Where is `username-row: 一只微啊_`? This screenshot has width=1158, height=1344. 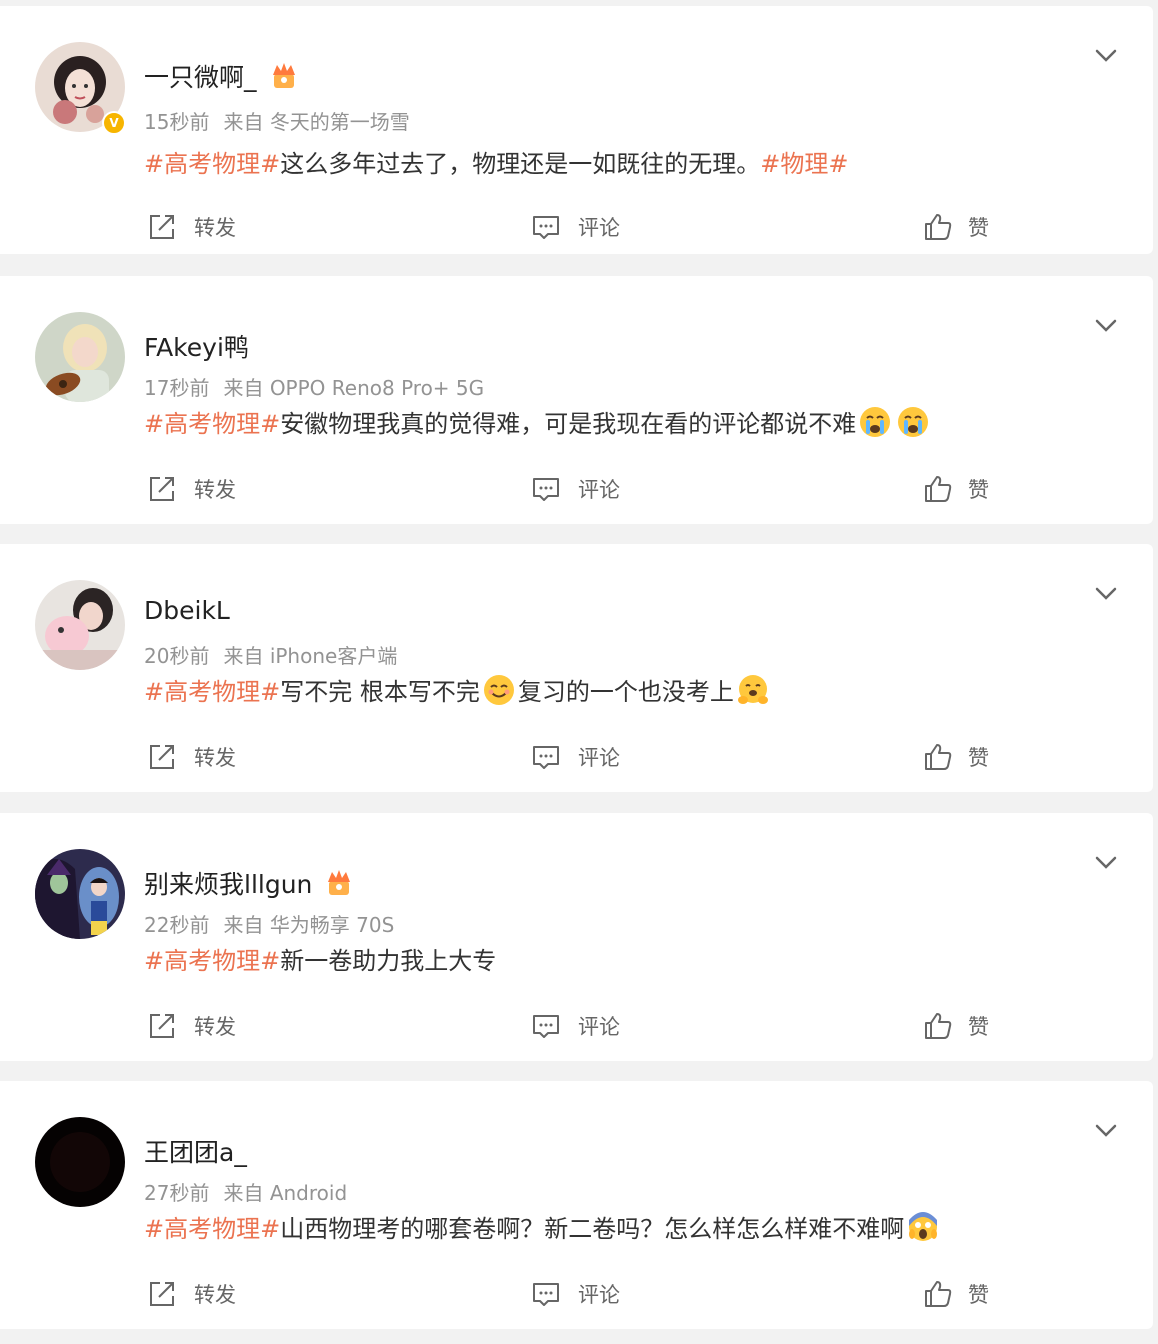 username-row: 一只微啊_ is located at coordinates (221, 76).